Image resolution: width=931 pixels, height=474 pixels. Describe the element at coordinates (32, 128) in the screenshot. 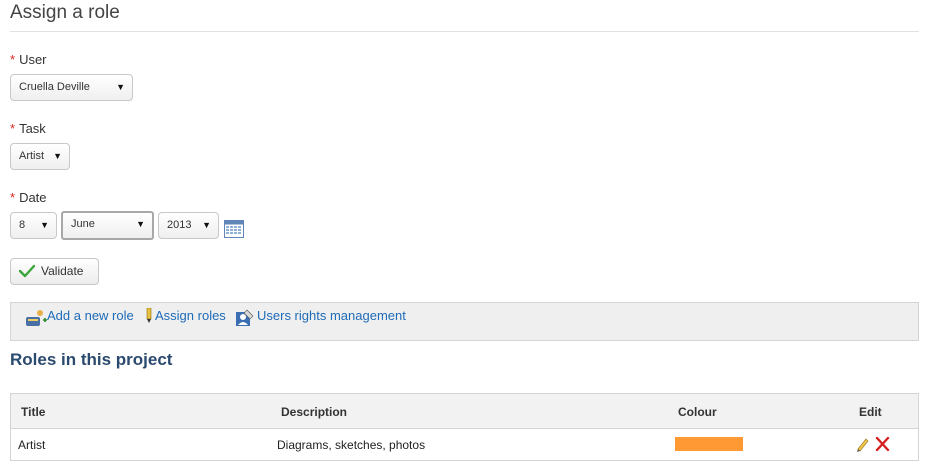

I see `task-label-text: Task` at that location.